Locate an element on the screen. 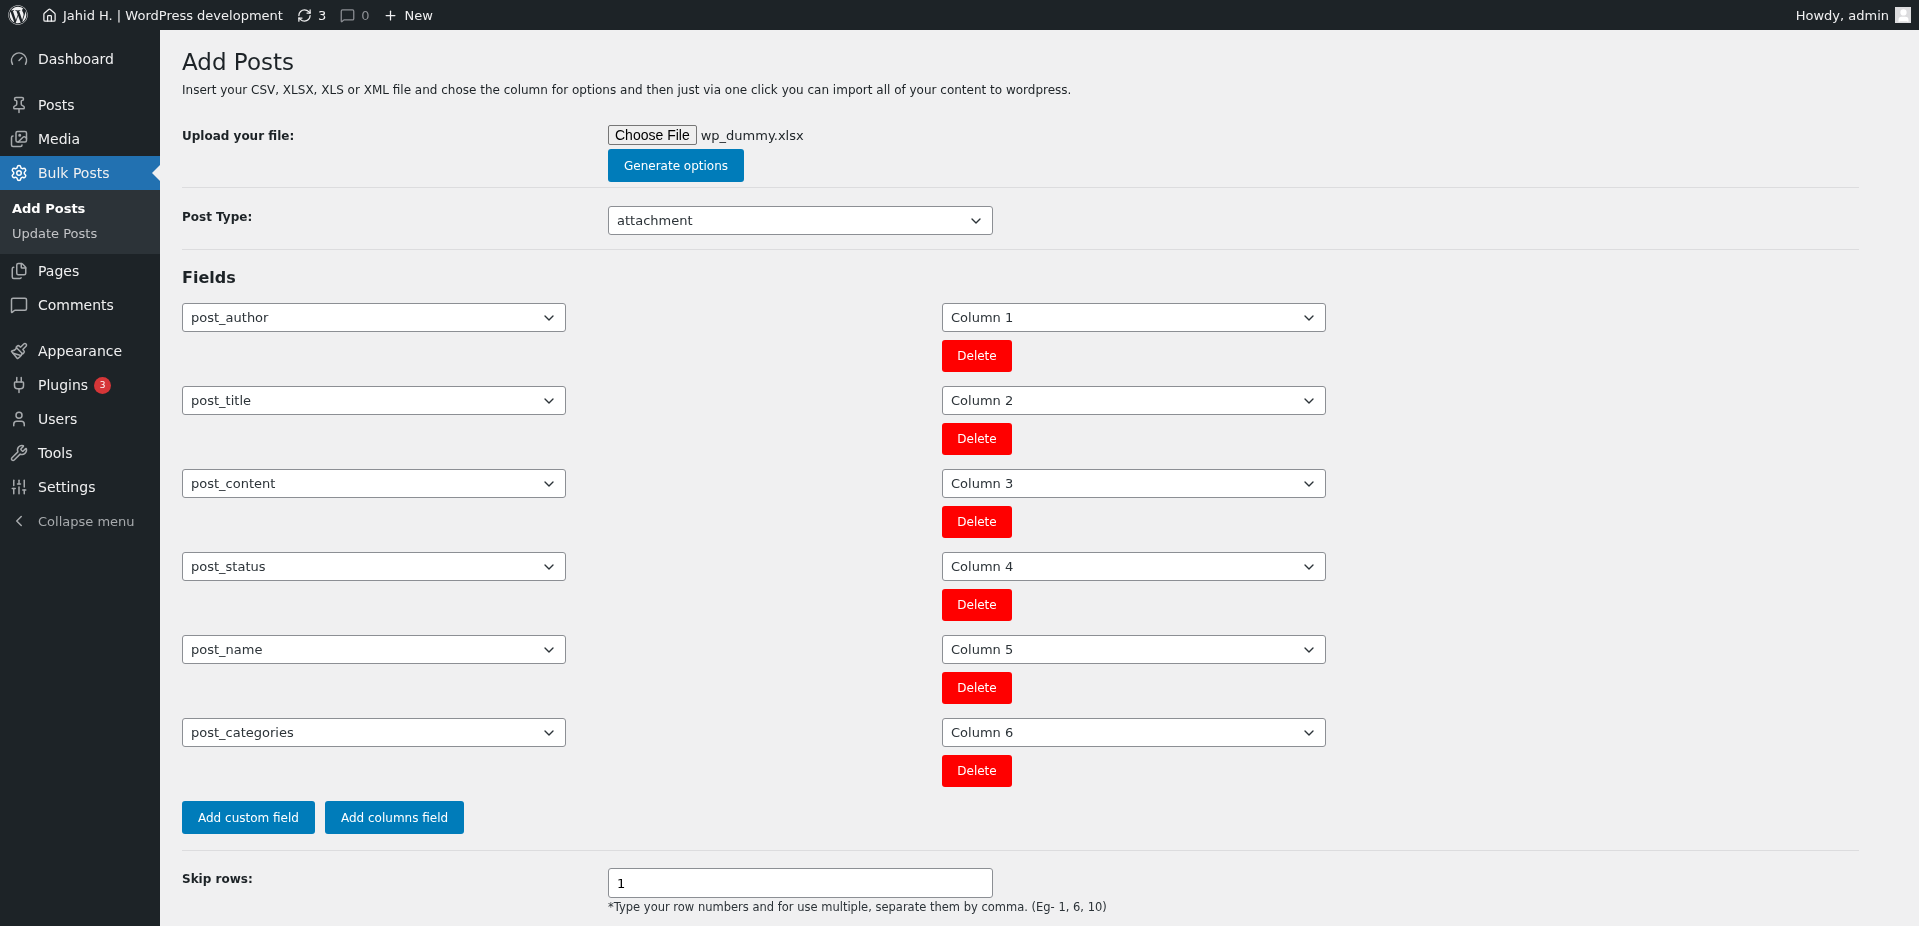  field-label: Upload your file: is located at coordinates (239, 136).